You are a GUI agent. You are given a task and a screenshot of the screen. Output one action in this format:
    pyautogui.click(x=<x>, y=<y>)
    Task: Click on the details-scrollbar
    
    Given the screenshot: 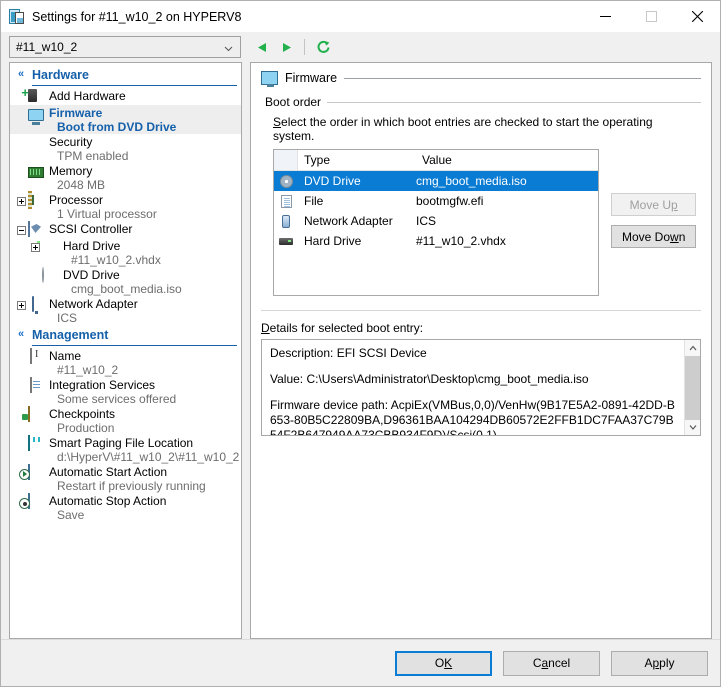 What is the action you would take?
    pyautogui.click(x=692, y=387)
    